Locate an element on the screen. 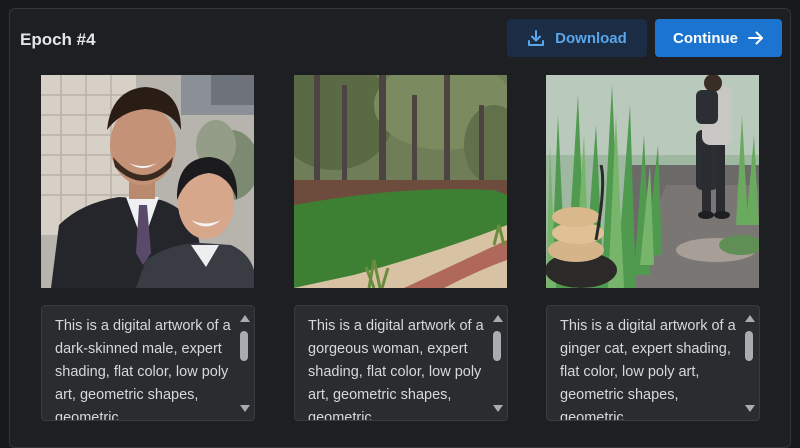 The height and width of the screenshot is (448, 800). arrow-right-icon is located at coordinates (755, 38).